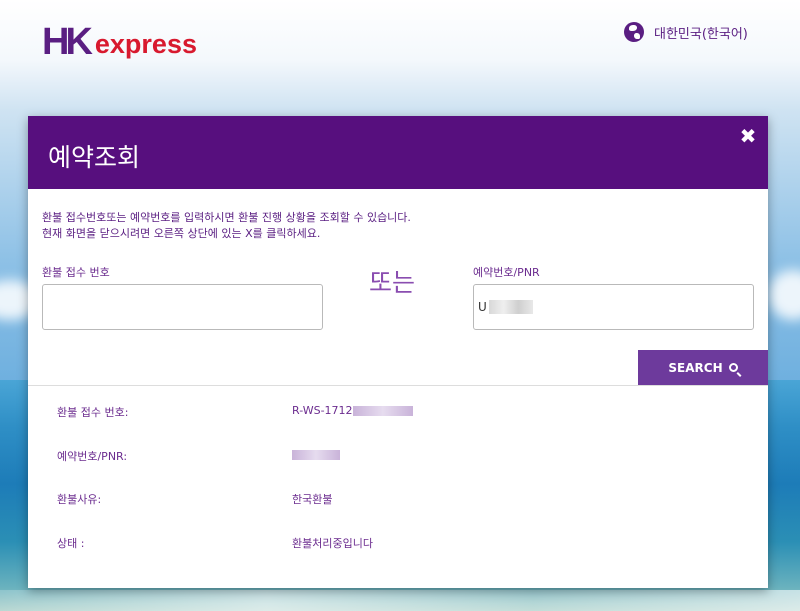 The height and width of the screenshot is (611, 800). I want to click on result-value-status: 환불처리중입니다, so click(332, 543).